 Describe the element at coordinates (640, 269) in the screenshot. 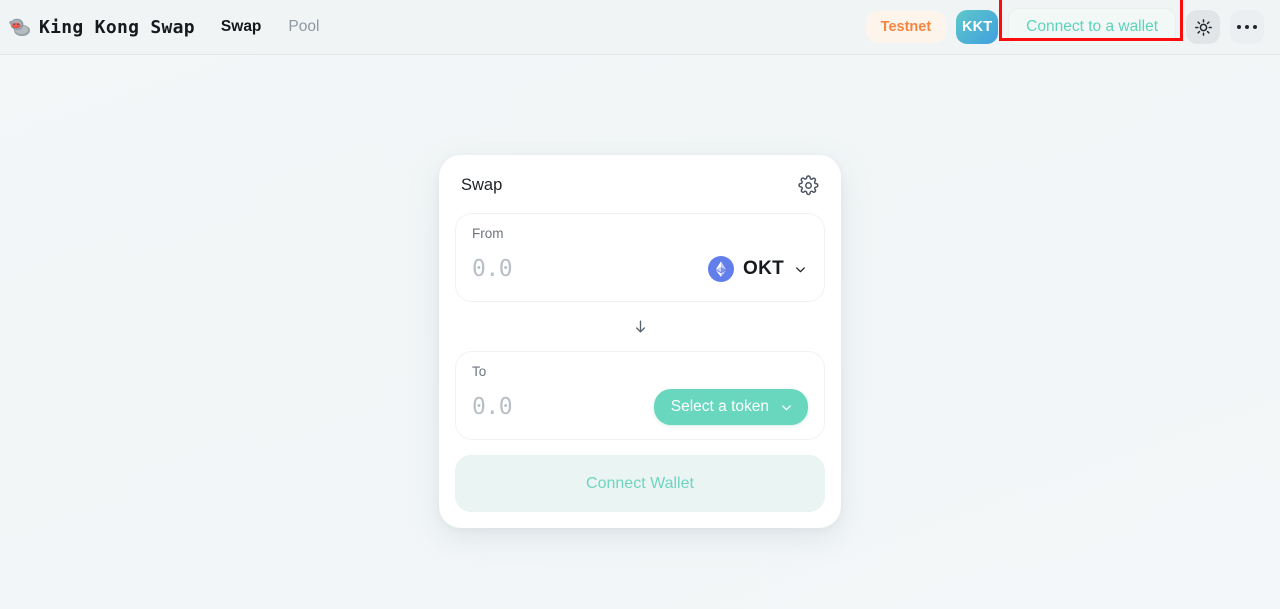

I see `from-row: 0.0 OKT` at that location.